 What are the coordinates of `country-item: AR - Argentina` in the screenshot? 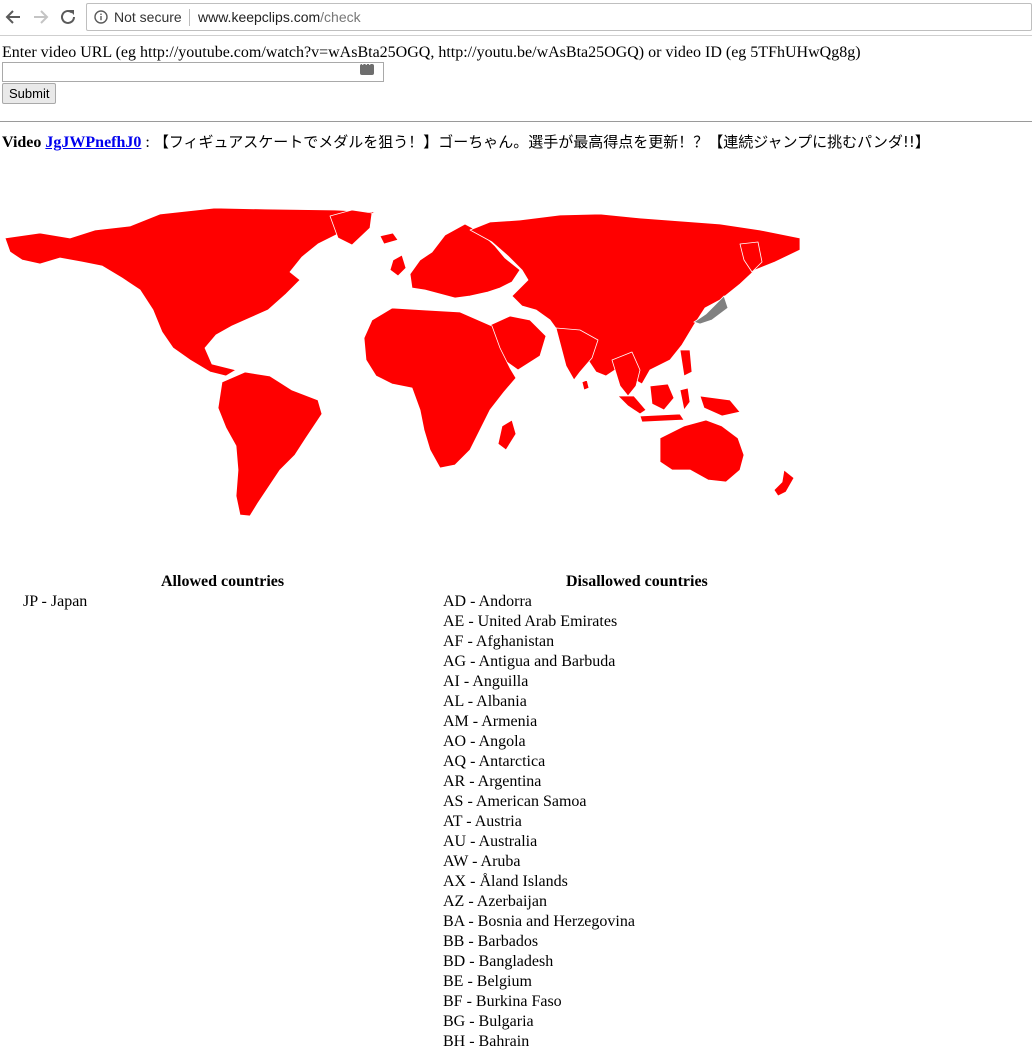 It's located at (492, 781).